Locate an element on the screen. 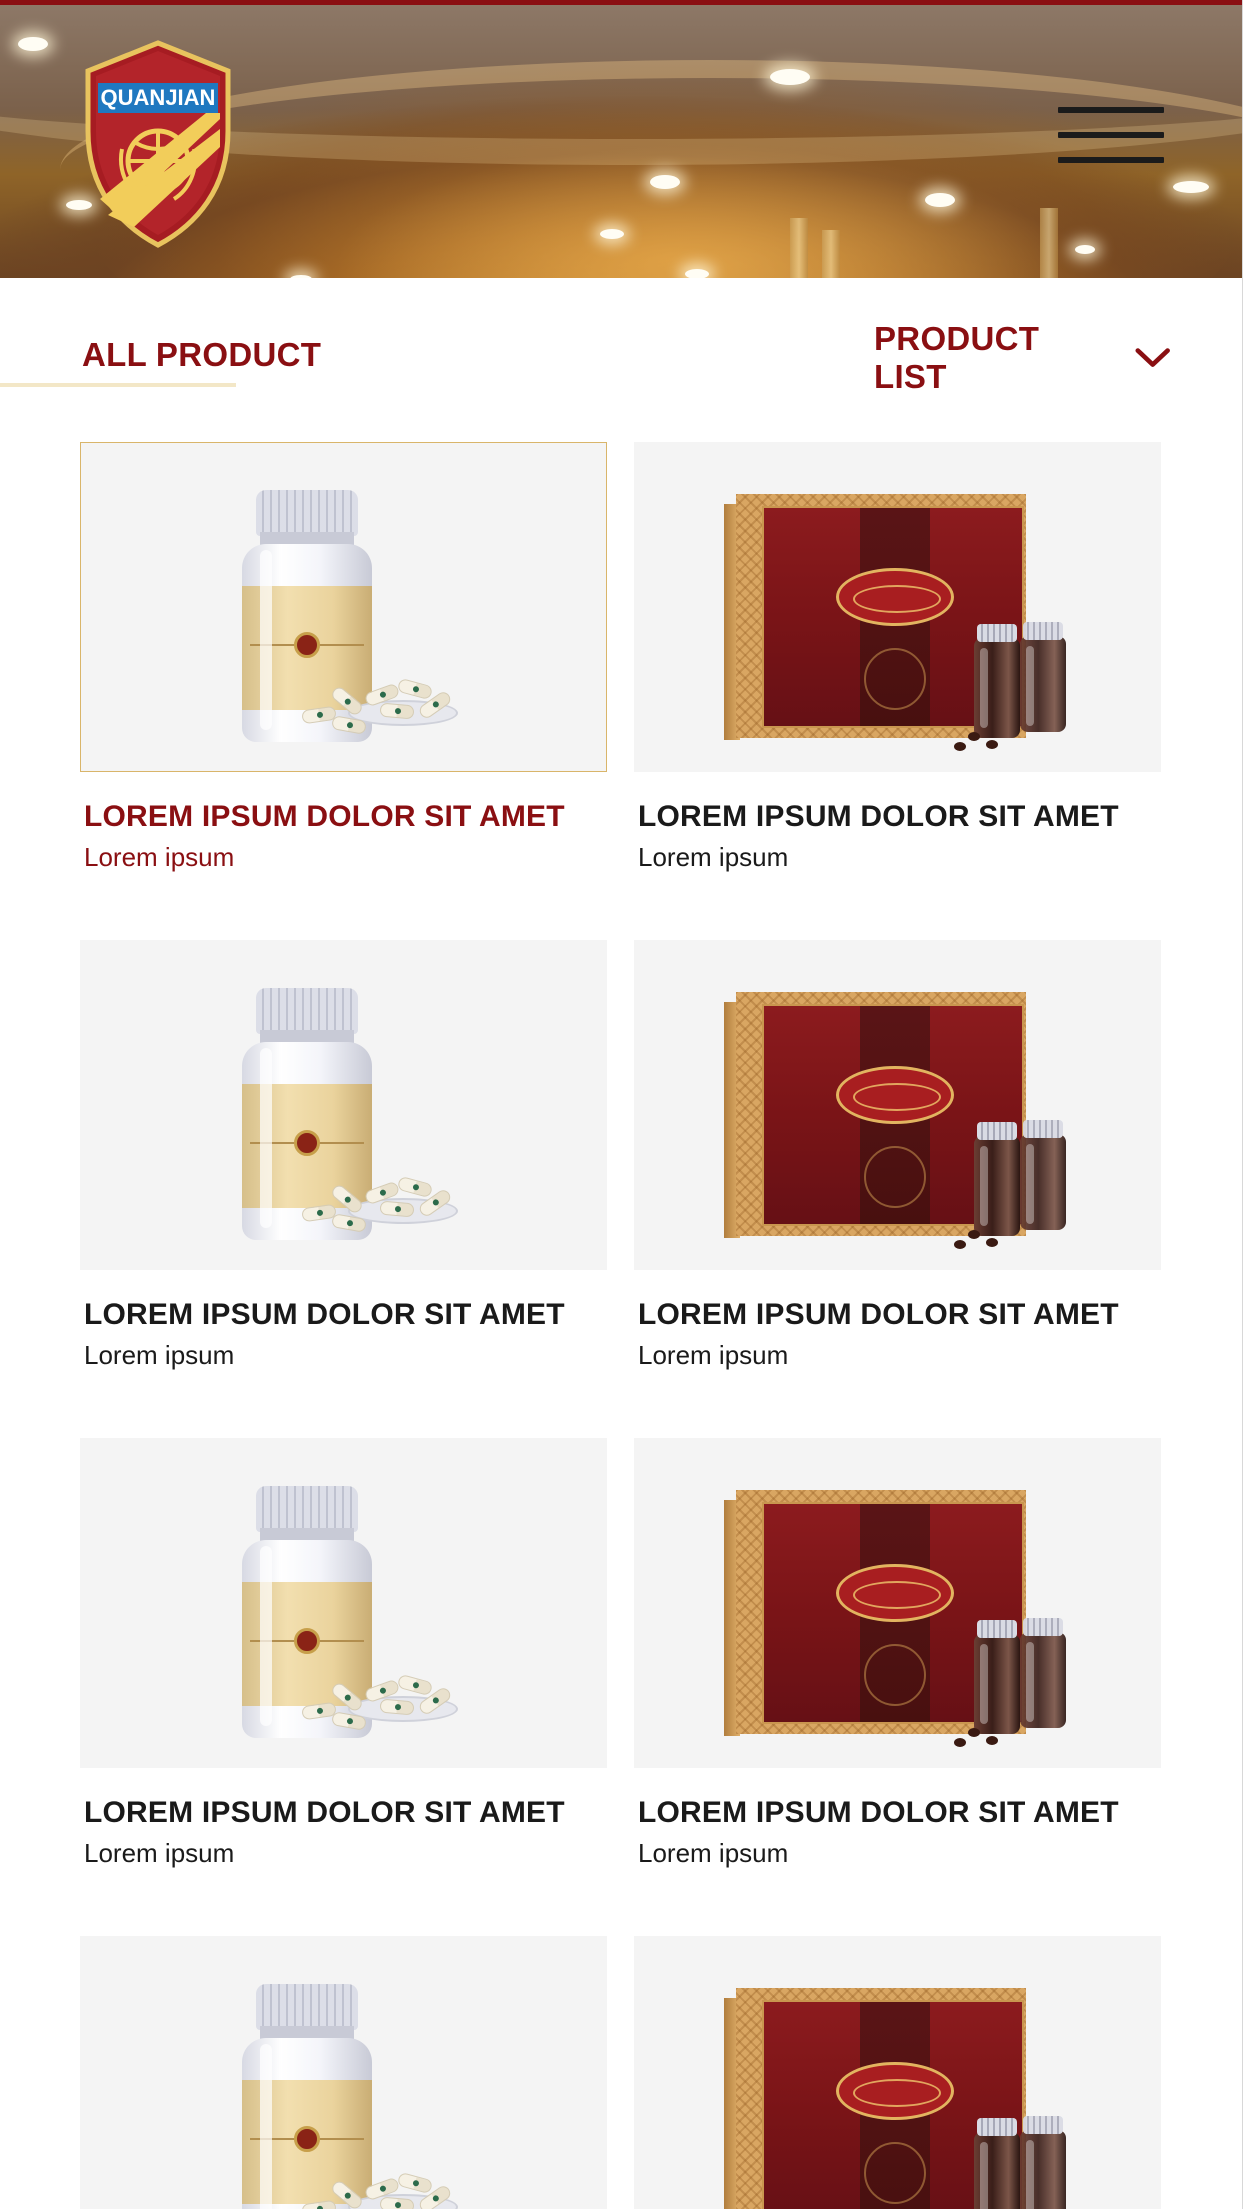 Image resolution: width=1243 pixels, height=2209 pixels. hamburger-menu-icon is located at coordinates (1111, 141).